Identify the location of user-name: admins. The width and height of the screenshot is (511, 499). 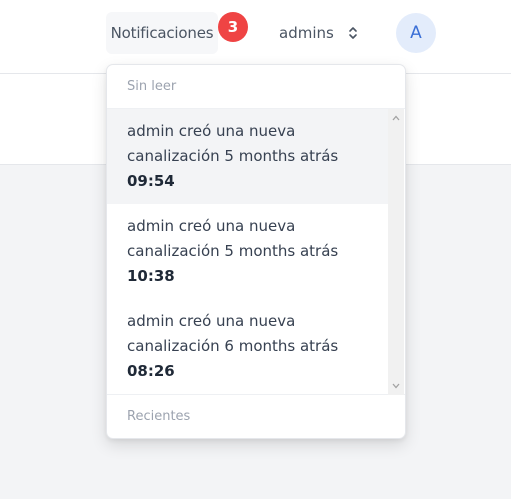
(306, 33).